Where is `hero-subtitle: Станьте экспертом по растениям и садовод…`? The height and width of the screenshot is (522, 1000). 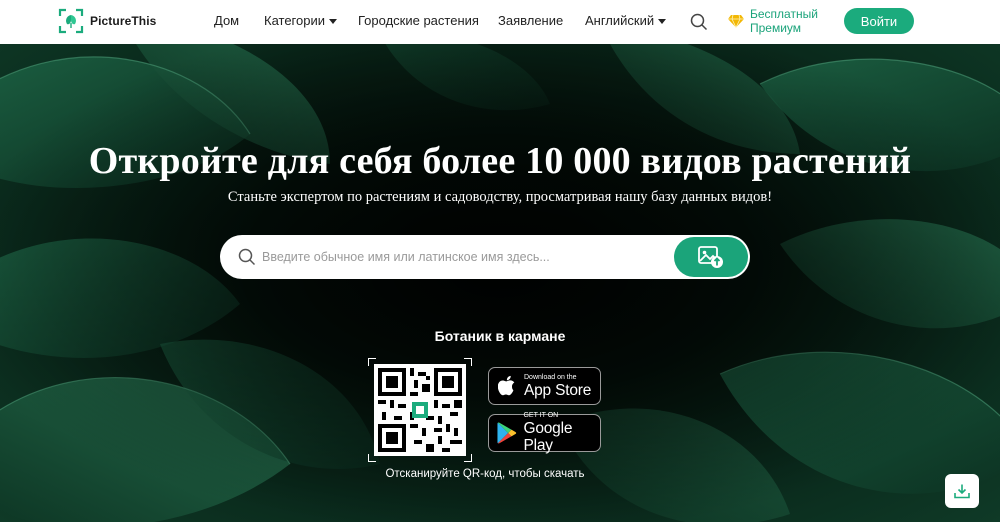
hero-subtitle: Станьте экспертом по растениям и садовод… is located at coordinates (500, 197).